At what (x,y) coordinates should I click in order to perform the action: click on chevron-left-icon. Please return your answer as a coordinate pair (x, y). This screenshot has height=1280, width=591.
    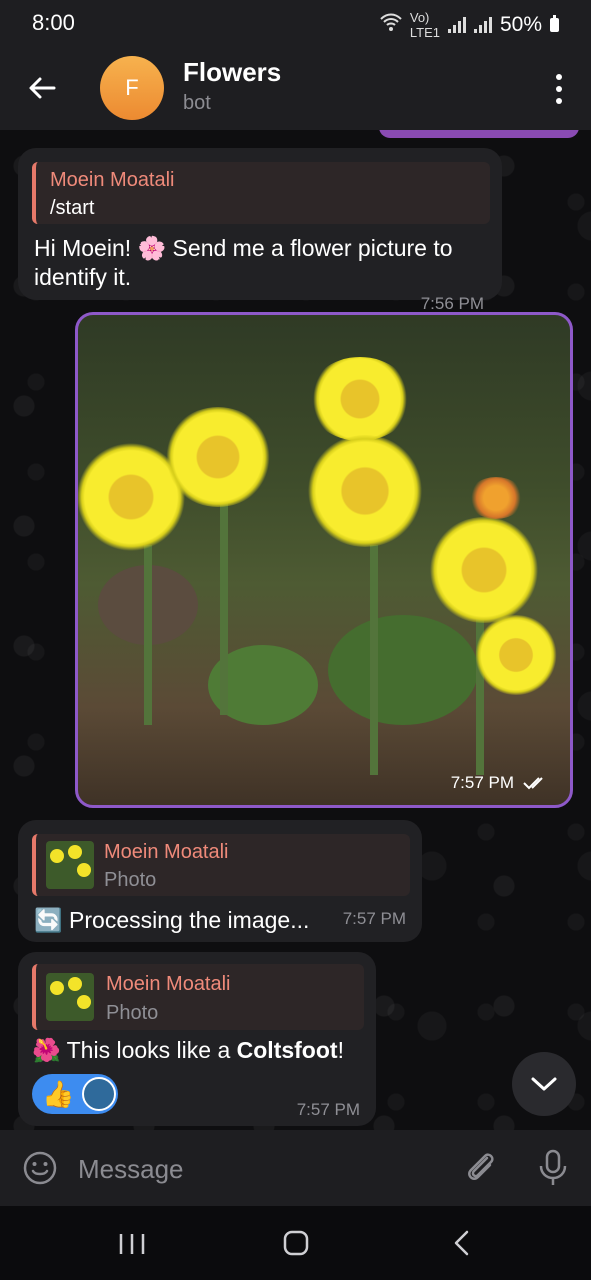
    Looking at the image, I should click on (461, 1243).